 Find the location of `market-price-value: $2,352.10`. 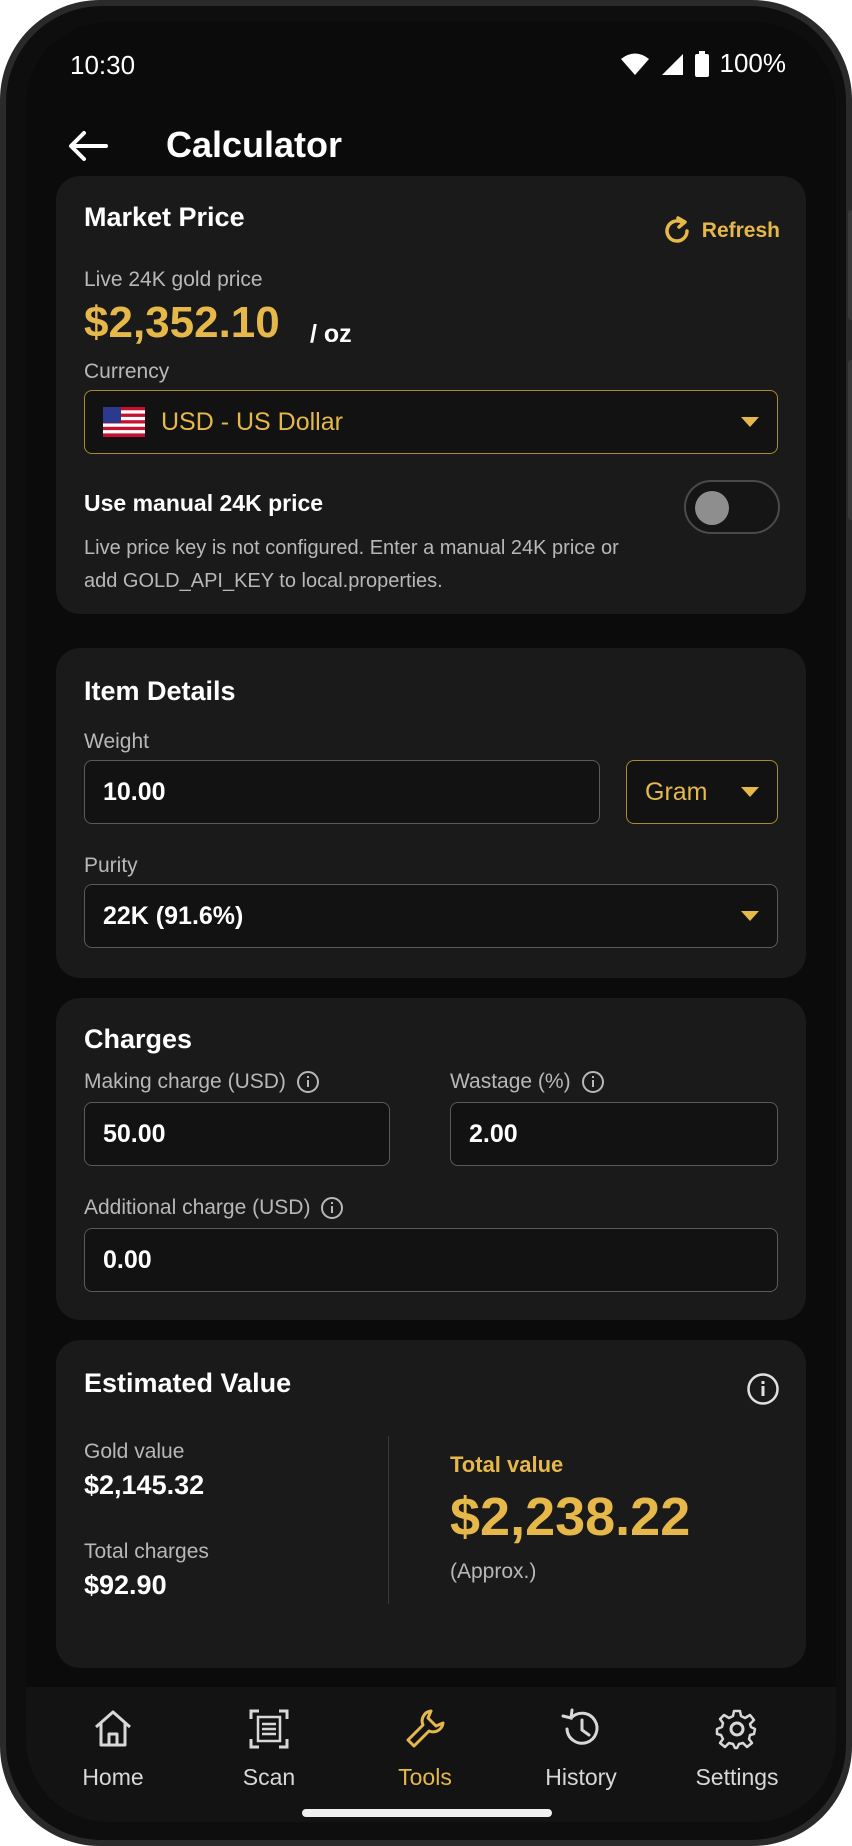

market-price-value: $2,352.10 is located at coordinates (182, 322).